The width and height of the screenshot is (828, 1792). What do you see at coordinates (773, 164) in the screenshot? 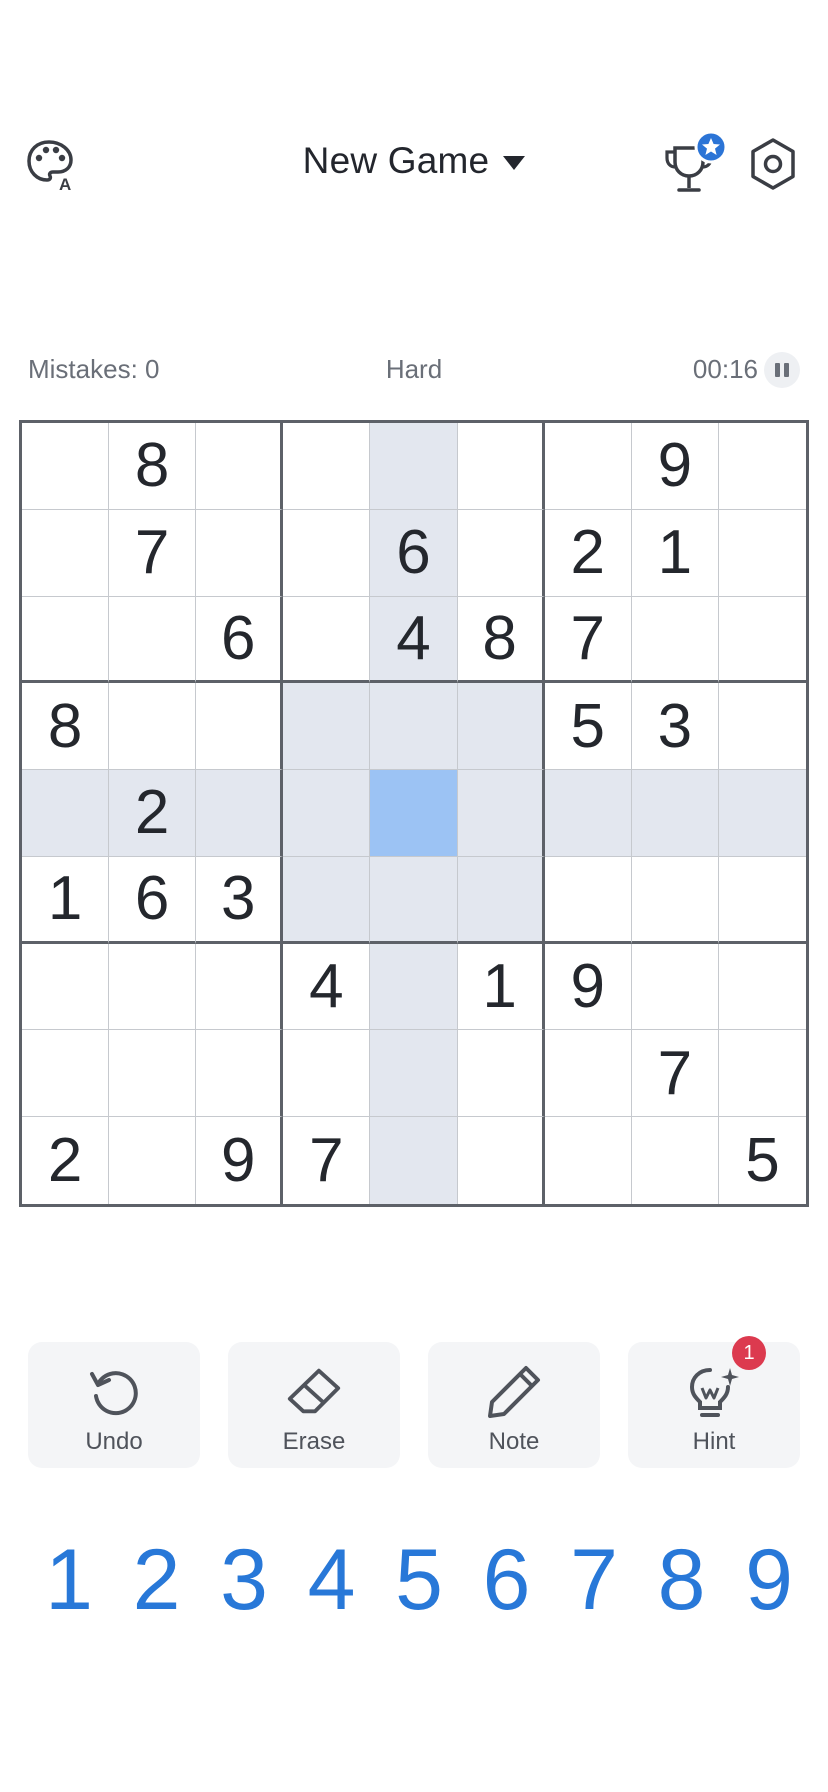
I see `settings-icon` at bounding box center [773, 164].